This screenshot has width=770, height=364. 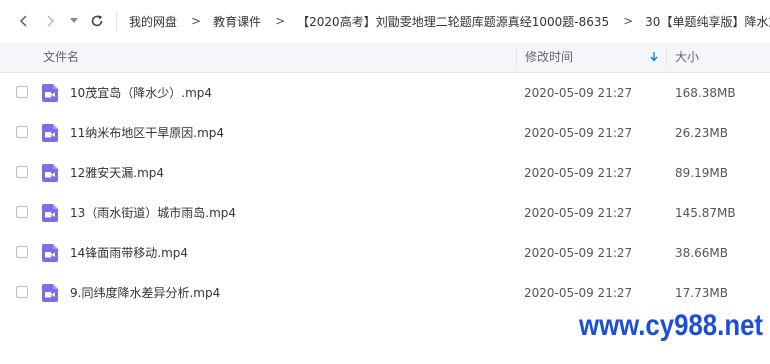 What do you see at coordinates (385, 57) in the screenshot?
I see `file-list-header: 文件名 修改时间 大小` at bounding box center [385, 57].